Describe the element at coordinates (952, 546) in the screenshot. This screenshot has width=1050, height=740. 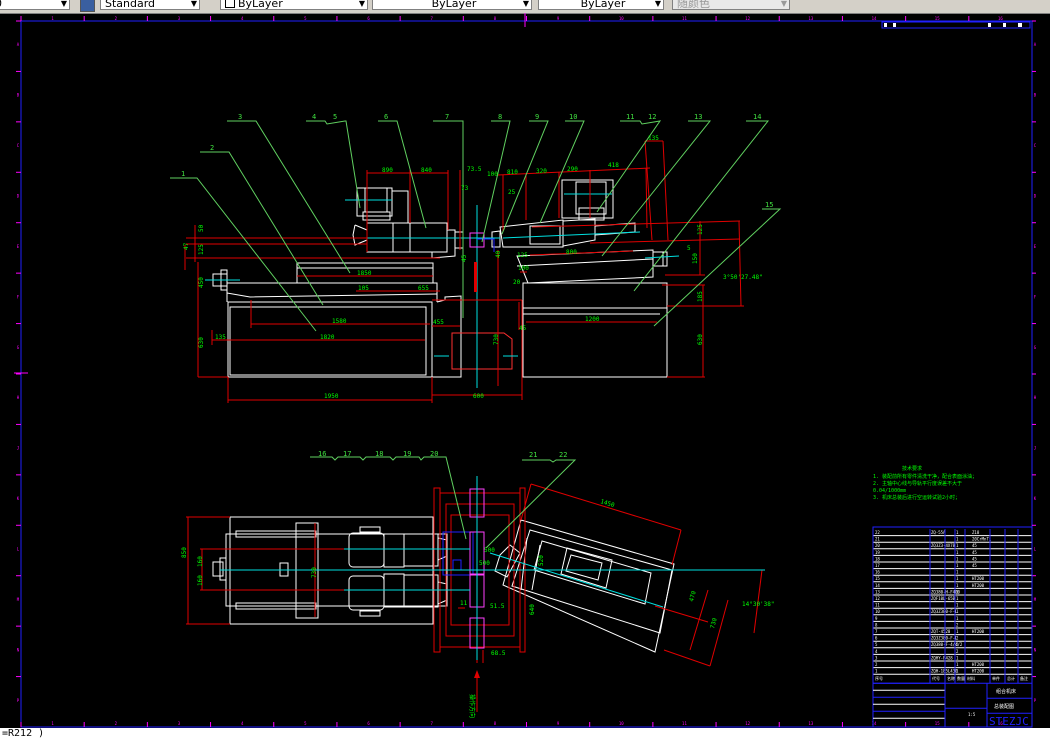
I see `parts-list-row: 20 ZQ3Z3-4X78 1 45` at that location.